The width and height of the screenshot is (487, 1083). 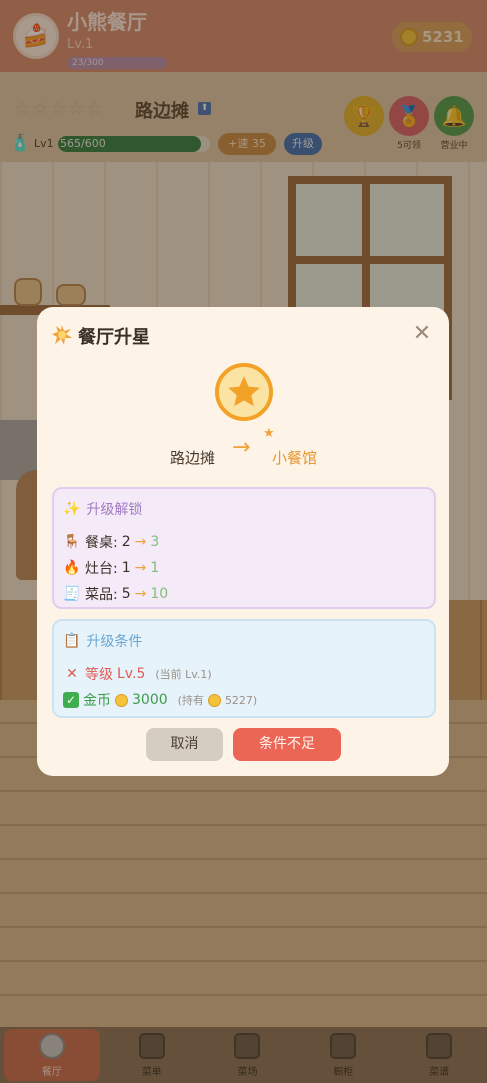 I want to click on close-icon: ✕, so click(x=422, y=333).